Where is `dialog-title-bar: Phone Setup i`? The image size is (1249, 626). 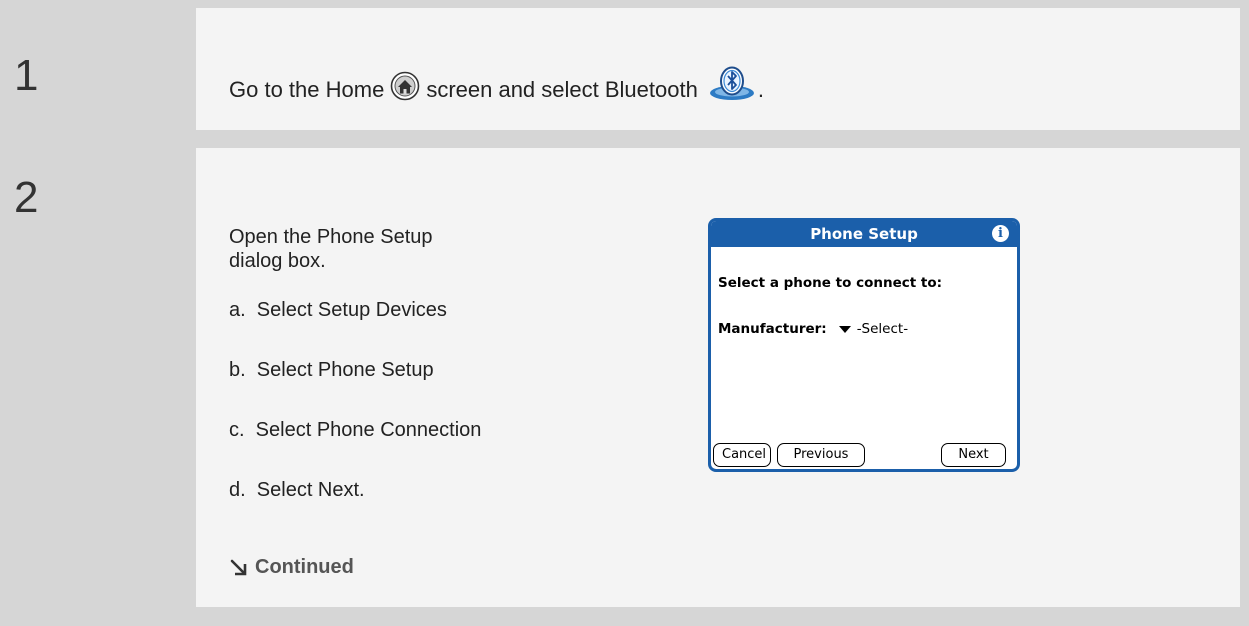 dialog-title-bar: Phone Setup i is located at coordinates (864, 234).